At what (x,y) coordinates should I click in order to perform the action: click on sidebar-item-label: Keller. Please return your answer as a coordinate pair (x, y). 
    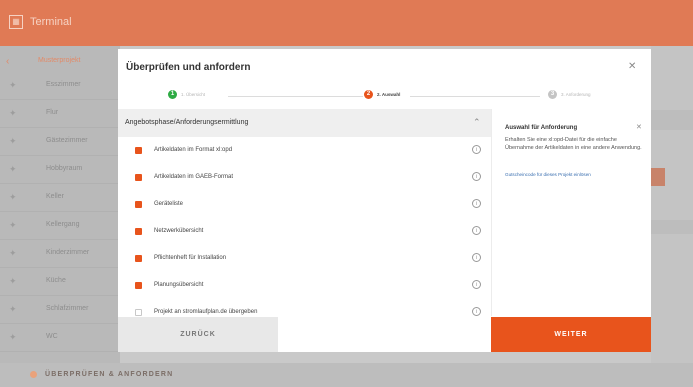
    Looking at the image, I should click on (55, 196).